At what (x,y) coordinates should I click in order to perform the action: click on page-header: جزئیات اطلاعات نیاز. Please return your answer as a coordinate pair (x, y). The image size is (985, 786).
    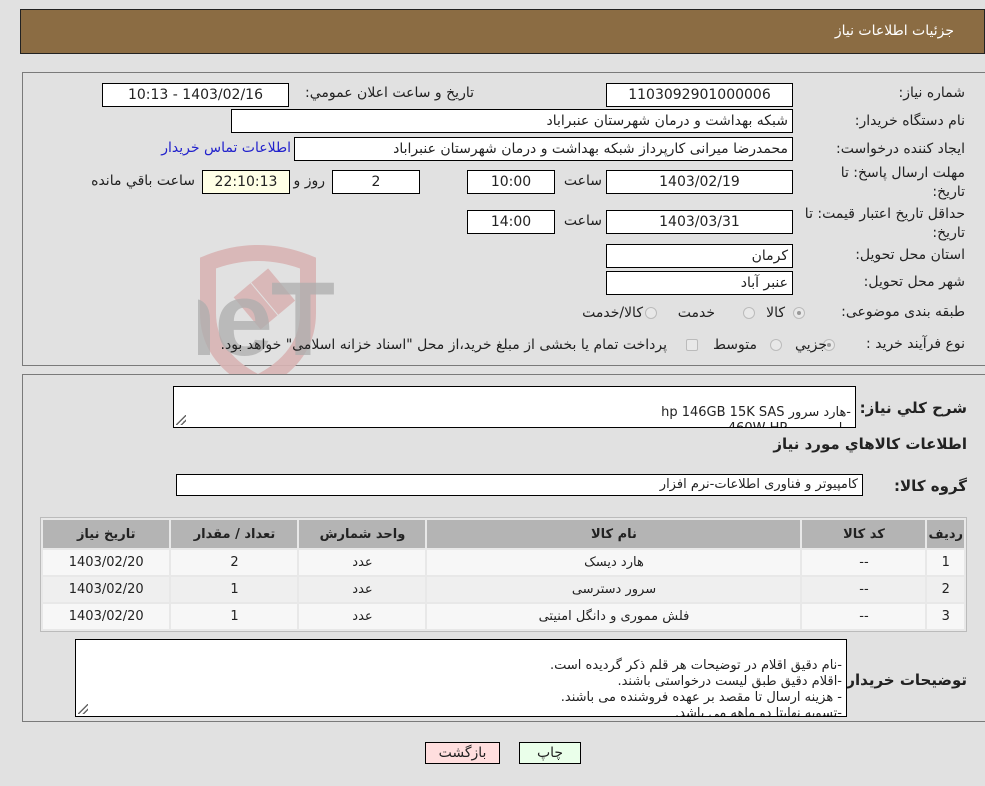
    Looking at the image, I should click on (502, 31).